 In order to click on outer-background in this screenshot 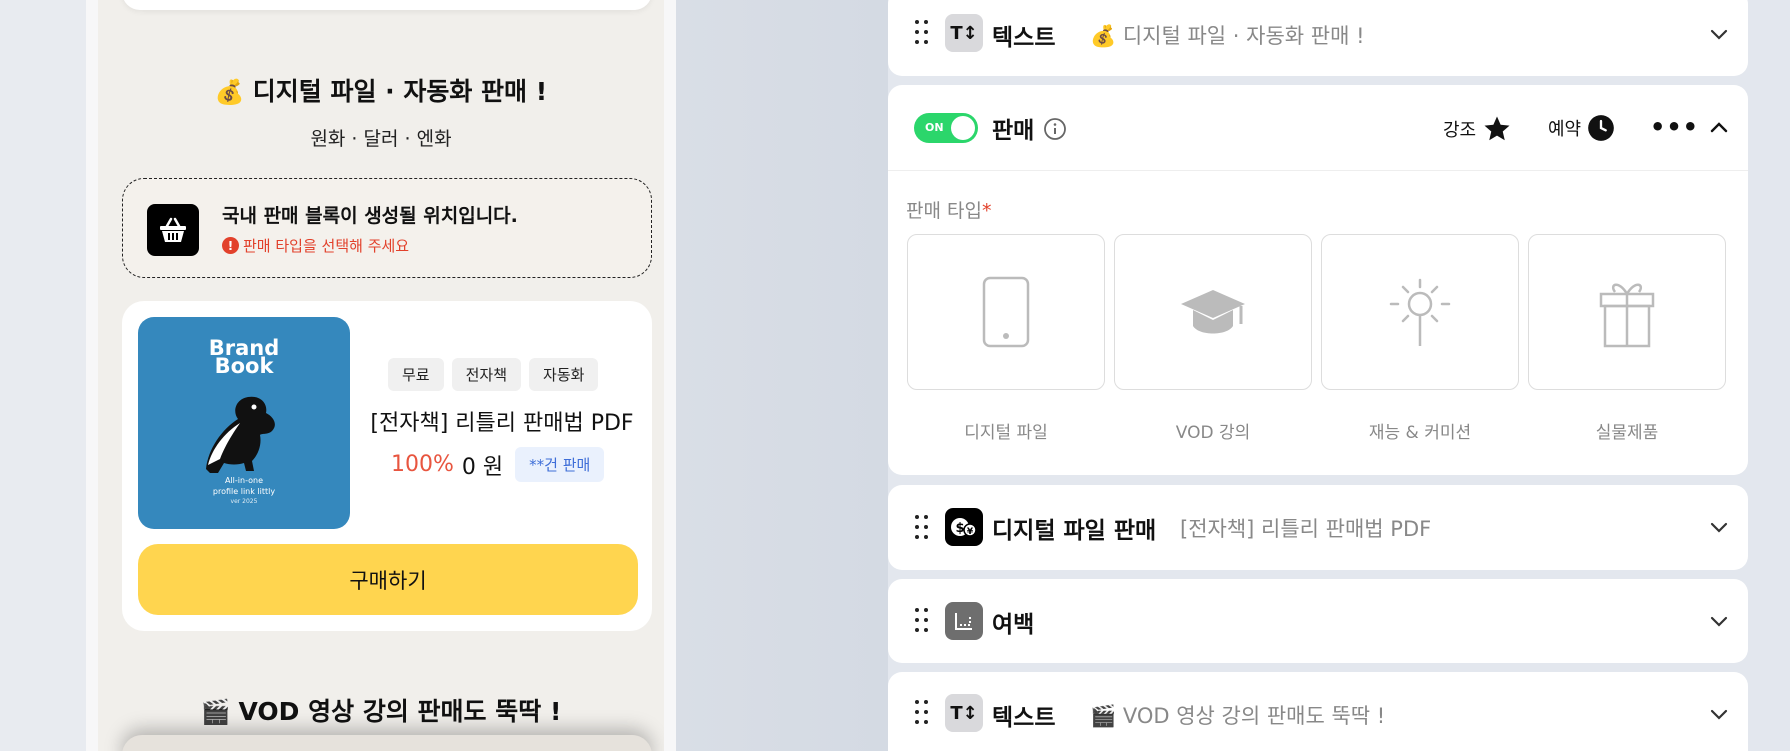, I will do `click(43, 375)`.